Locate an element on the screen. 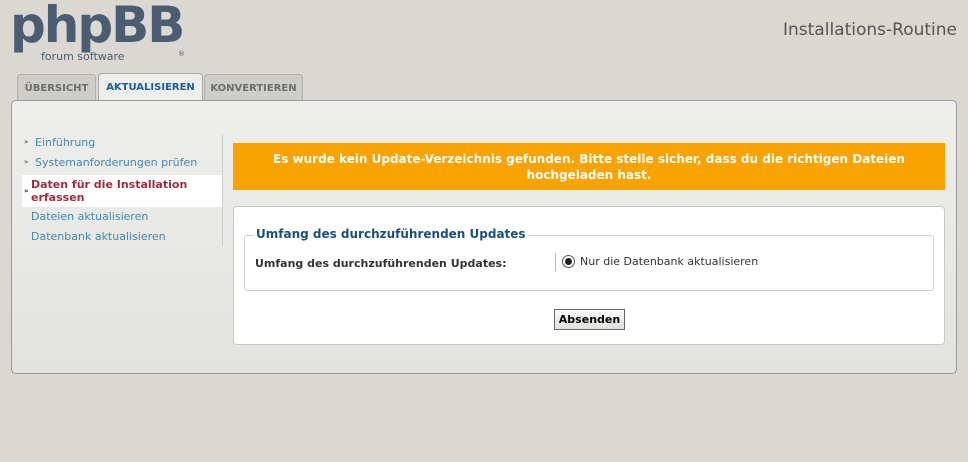  menu-divider is located at coordinates (222, 190).